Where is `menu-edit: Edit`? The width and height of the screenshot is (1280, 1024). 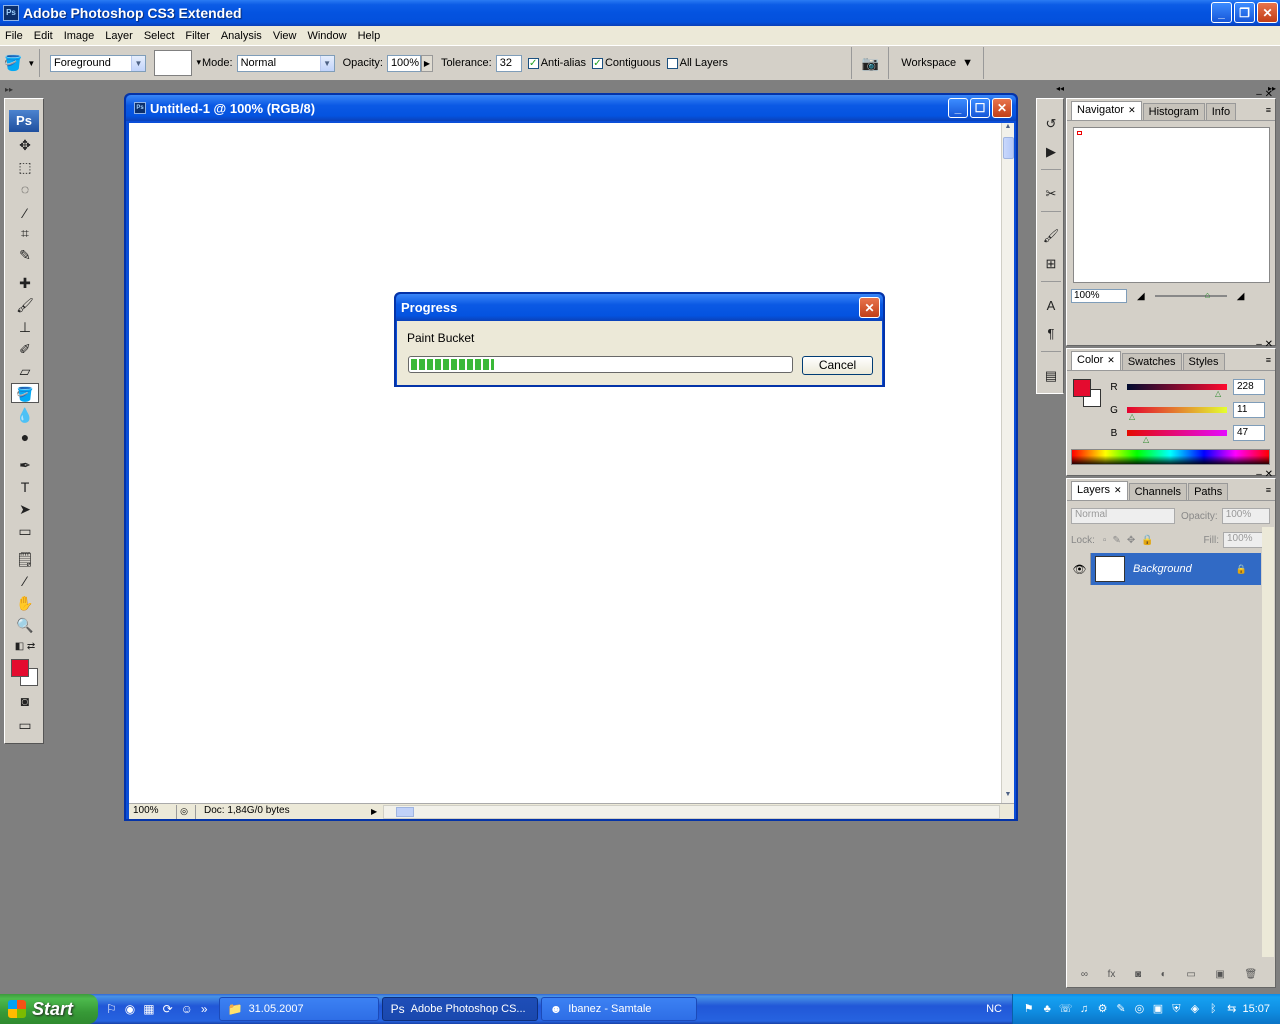 menu-edit: Edit is located at coordinates (44, 36).